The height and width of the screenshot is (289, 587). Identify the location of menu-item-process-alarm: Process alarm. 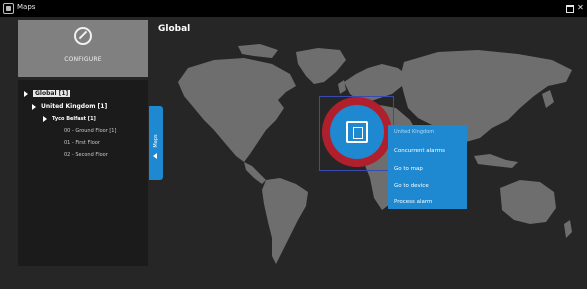
(413, 202).